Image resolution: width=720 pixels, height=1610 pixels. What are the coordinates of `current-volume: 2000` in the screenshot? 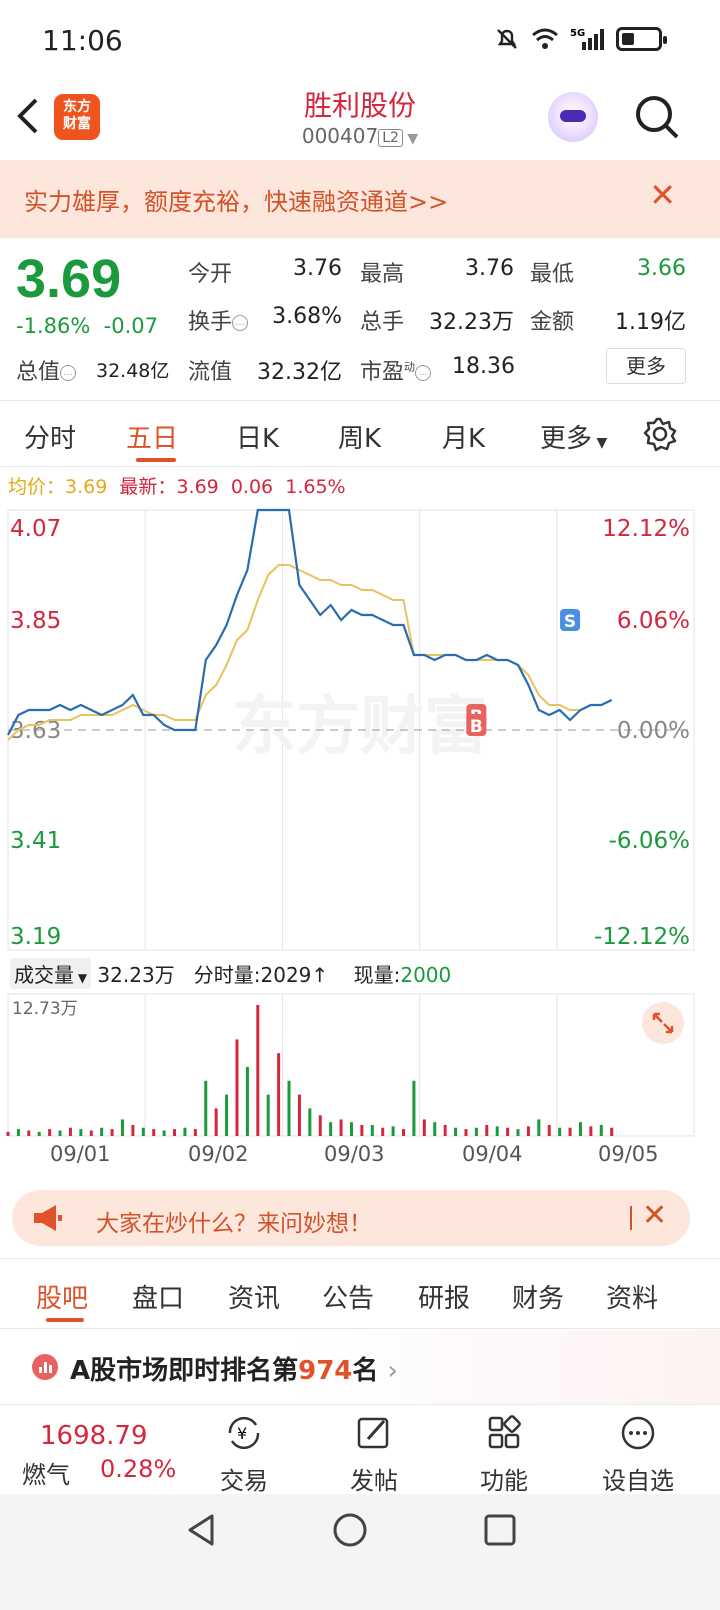 It's located at (426, 975).